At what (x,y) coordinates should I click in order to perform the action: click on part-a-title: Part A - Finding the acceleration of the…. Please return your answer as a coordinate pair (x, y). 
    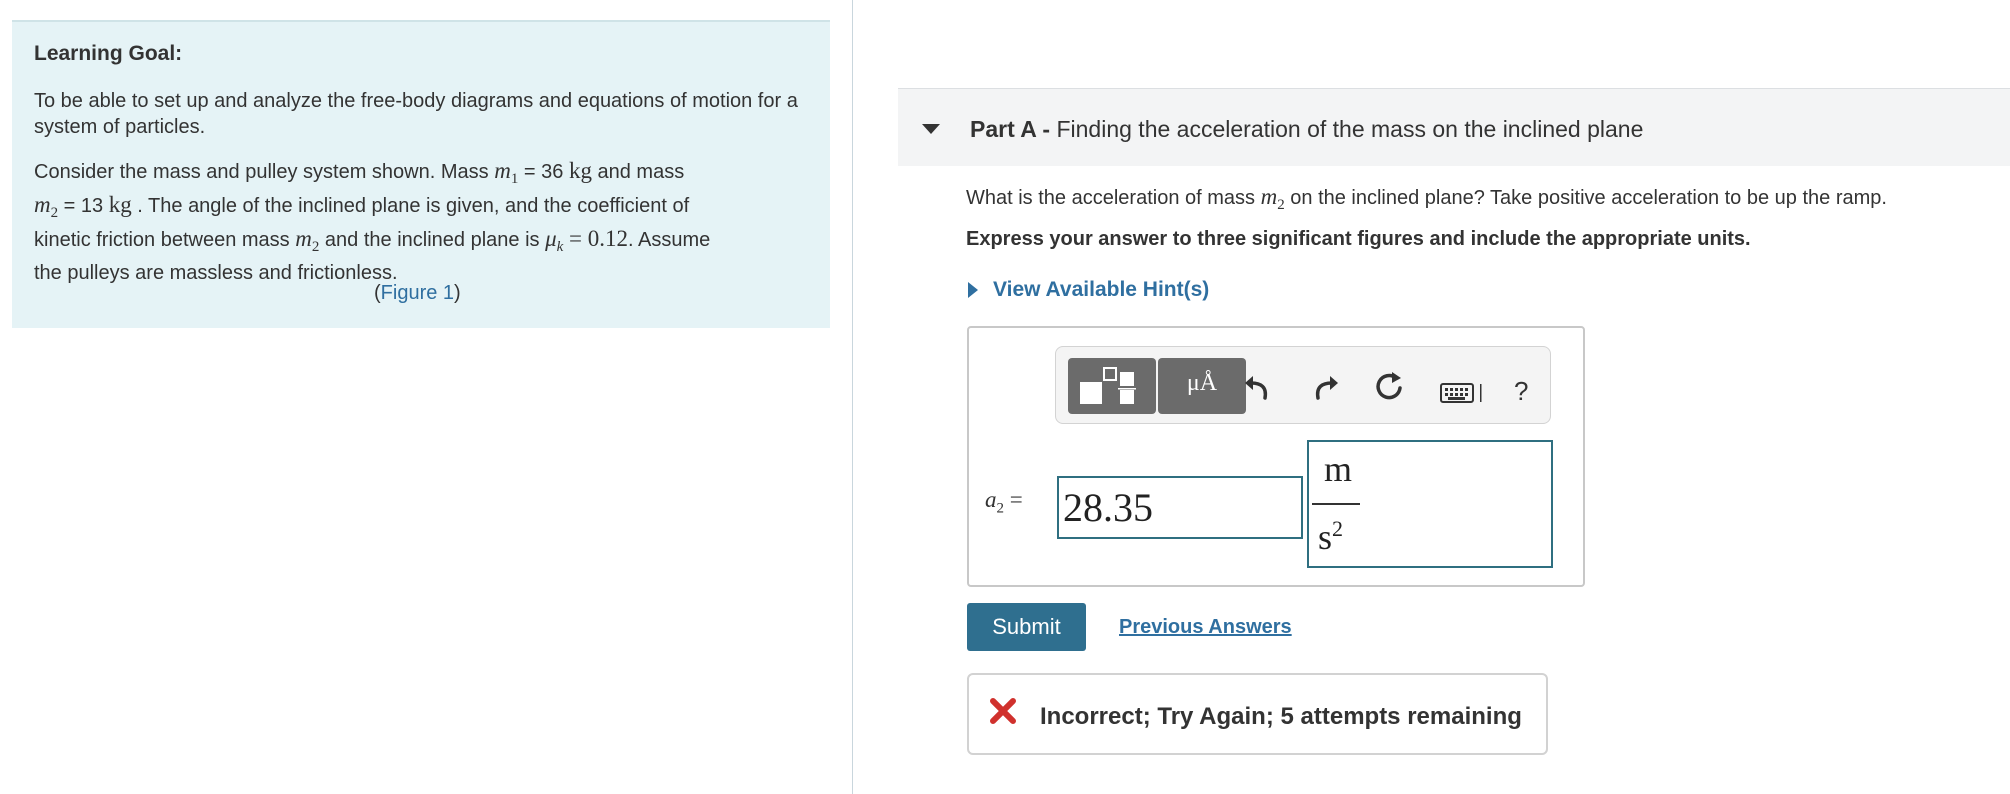
    Looking at the image, I should click on (1306, 129).